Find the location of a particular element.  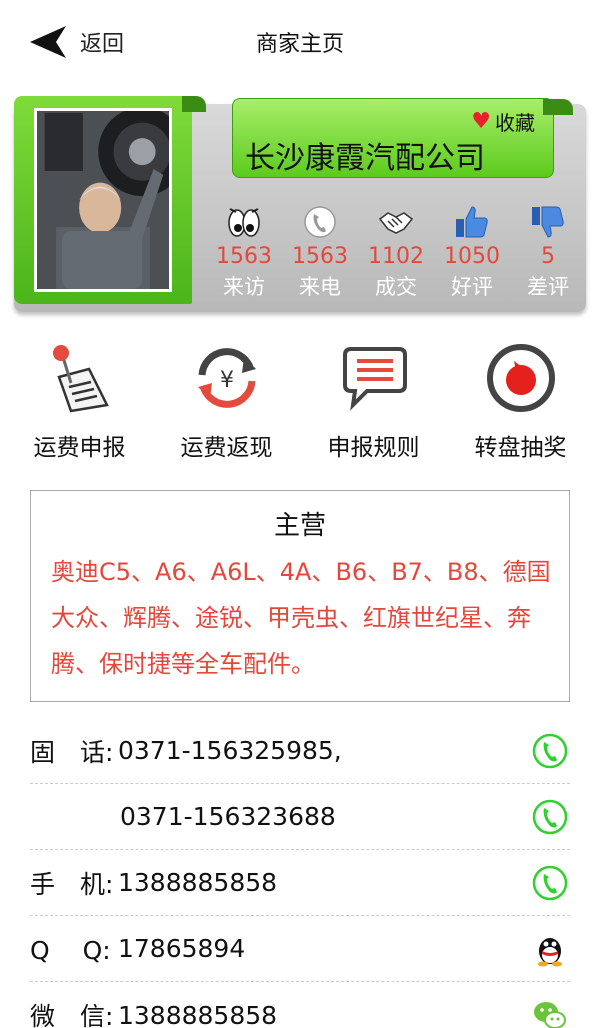

page-title: 商家主页 is located at coordinates (299, 44).